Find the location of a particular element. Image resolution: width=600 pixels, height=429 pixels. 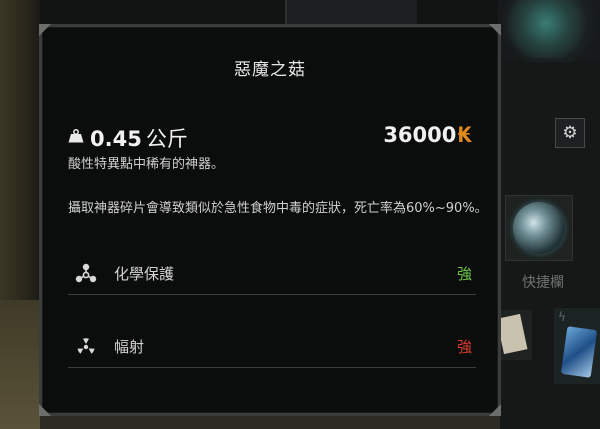

item-weight: 0.45 公斤 is located at coordinates (139, 138).